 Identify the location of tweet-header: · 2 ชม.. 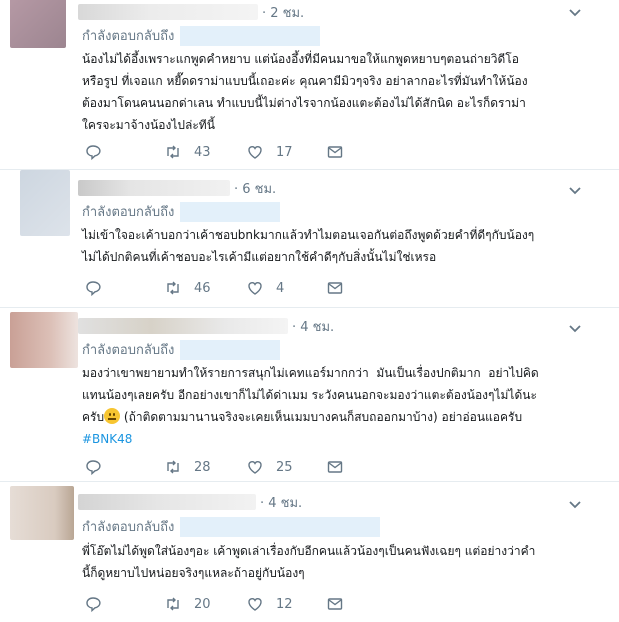
(191, 12).